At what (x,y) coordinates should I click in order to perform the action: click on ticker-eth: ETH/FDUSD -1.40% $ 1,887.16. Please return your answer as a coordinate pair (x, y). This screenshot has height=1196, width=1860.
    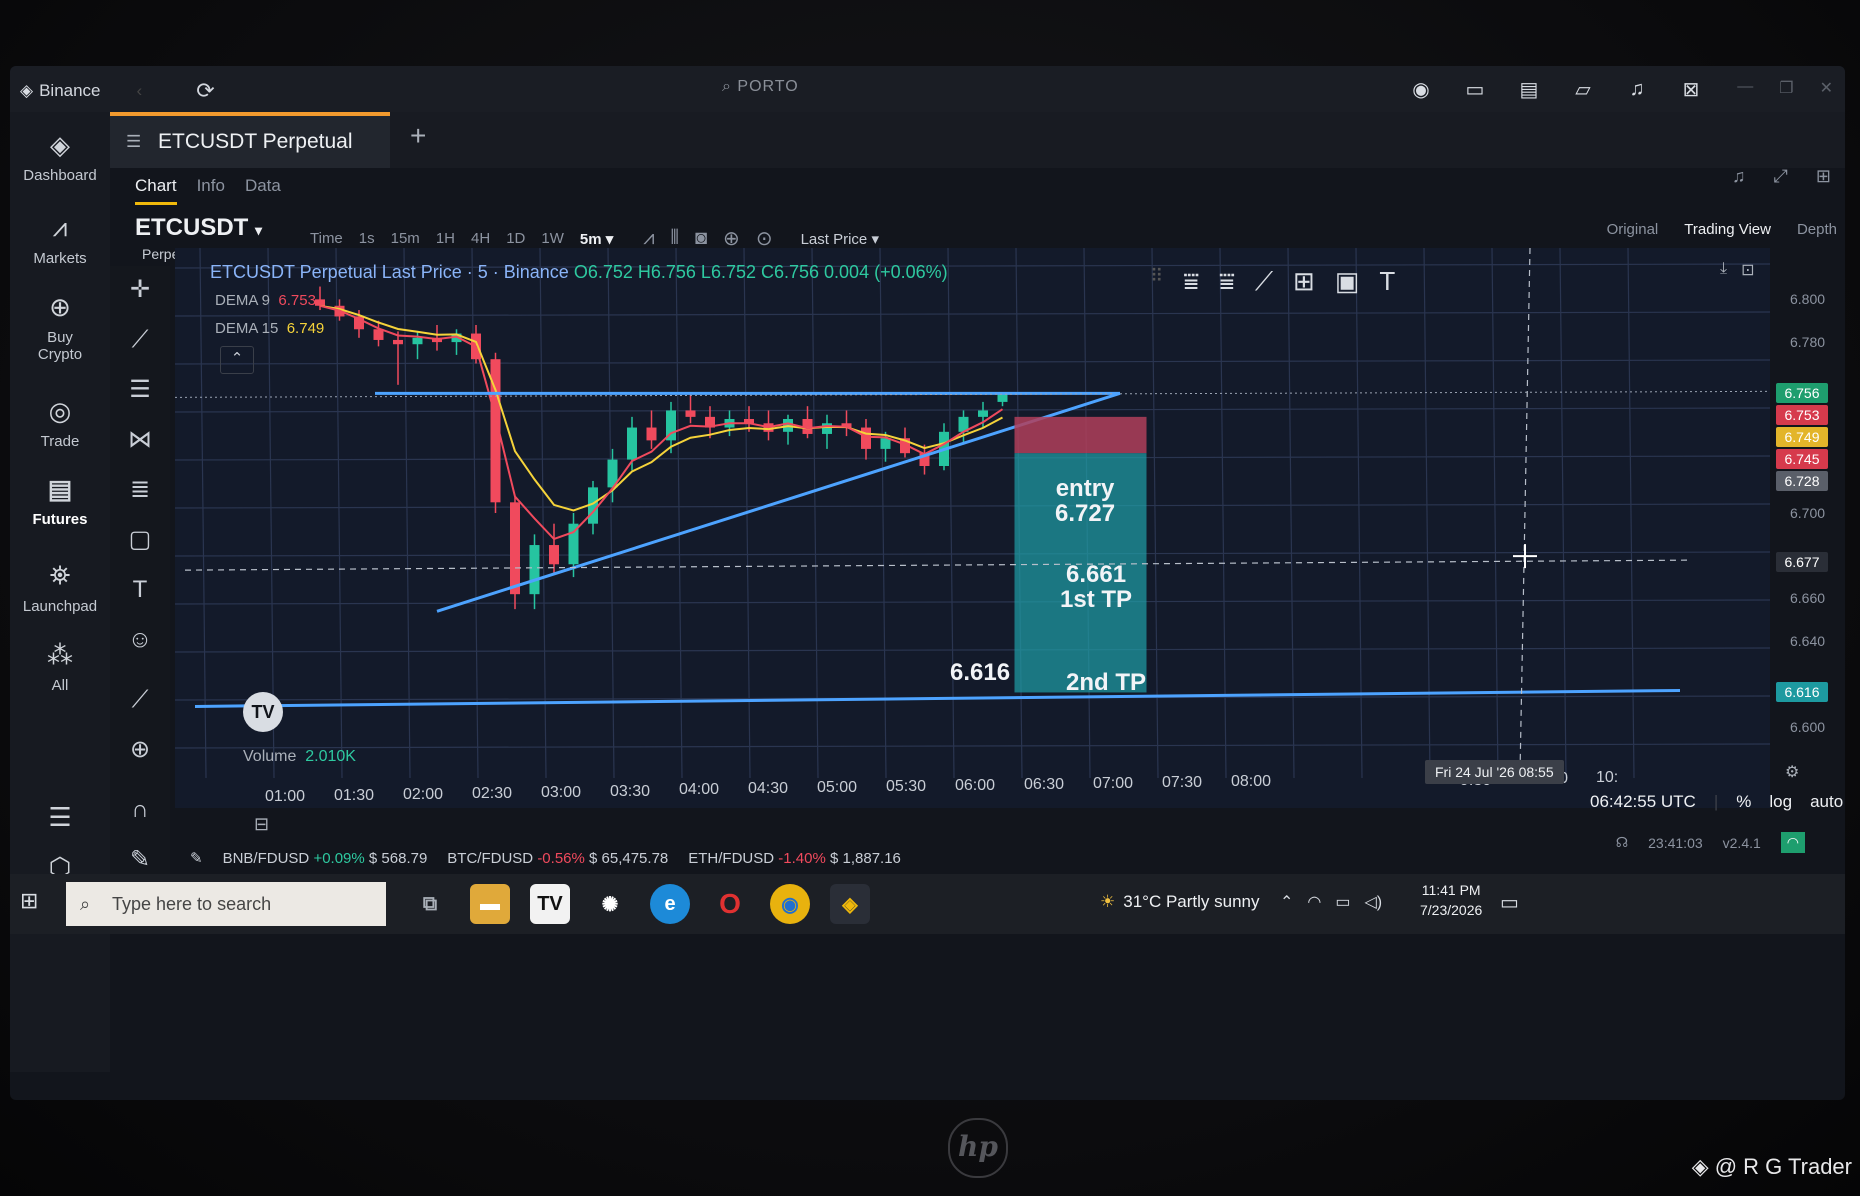
    Looking at the image, I should click on (794, 858).